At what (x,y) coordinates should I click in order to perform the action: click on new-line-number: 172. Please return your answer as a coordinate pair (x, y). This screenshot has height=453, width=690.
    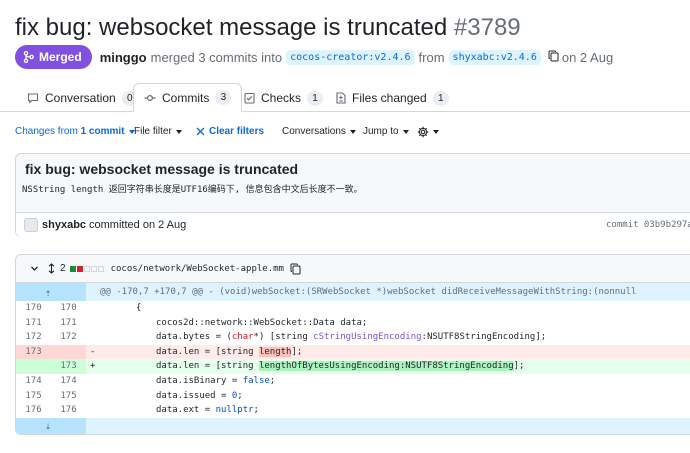
    Looking at the image, I should click on (68, 337).